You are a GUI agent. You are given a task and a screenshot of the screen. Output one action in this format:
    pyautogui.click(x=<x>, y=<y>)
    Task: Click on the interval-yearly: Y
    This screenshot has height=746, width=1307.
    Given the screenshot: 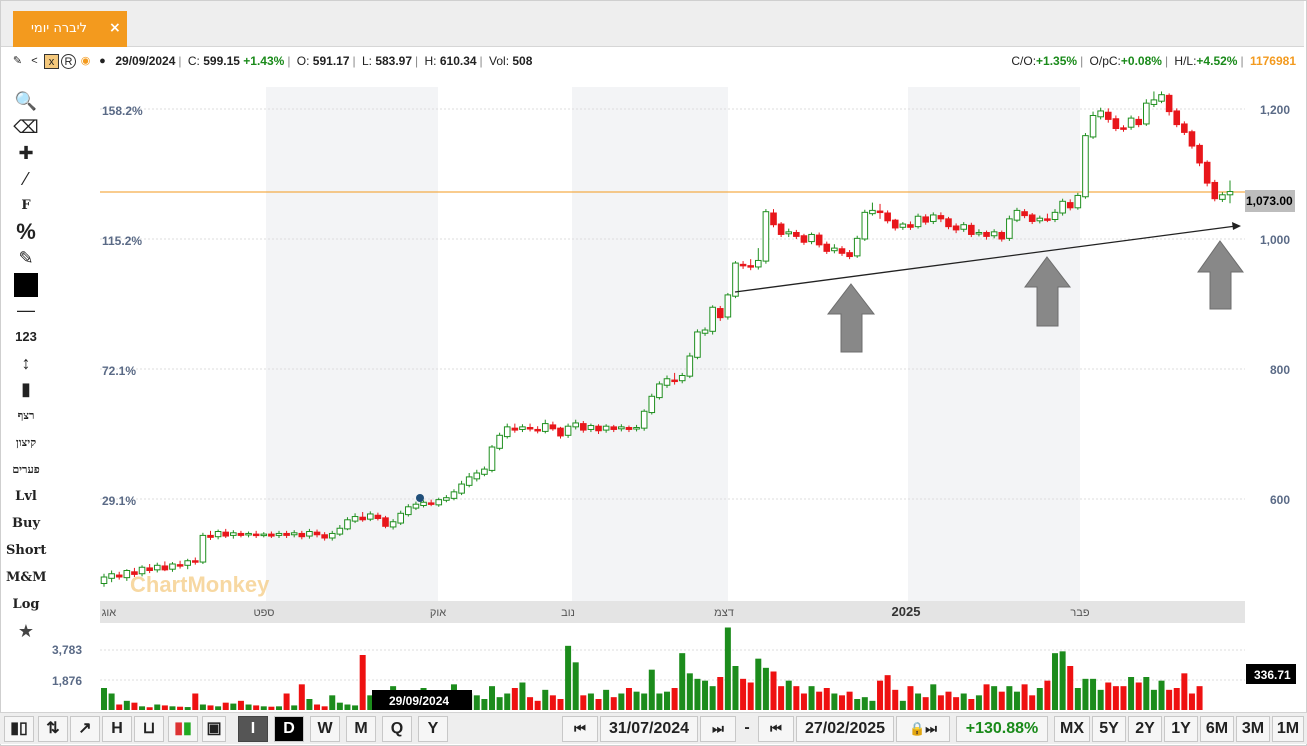 What is the action you would take?
    pyautogui.click(x=433, y=729)
    